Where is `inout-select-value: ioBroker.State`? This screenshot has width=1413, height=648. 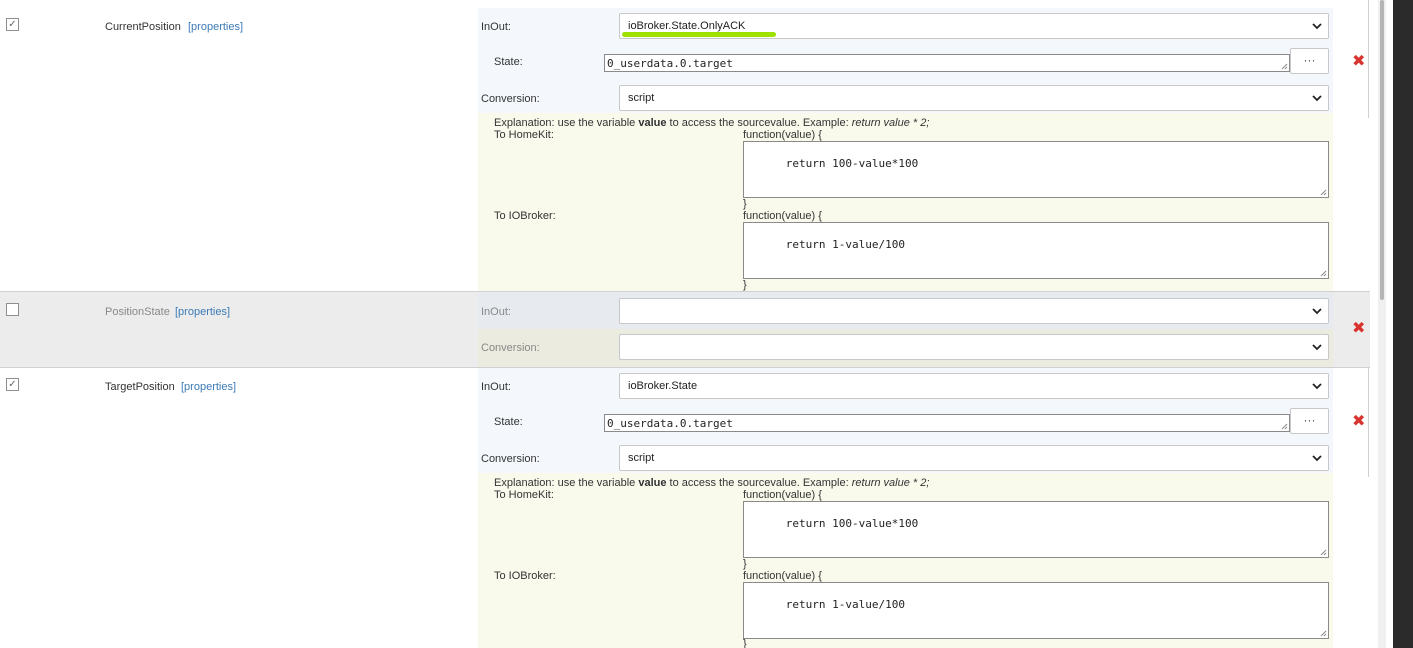
inout-select-value: ioBroker.State is located at coordinates (663, 386).